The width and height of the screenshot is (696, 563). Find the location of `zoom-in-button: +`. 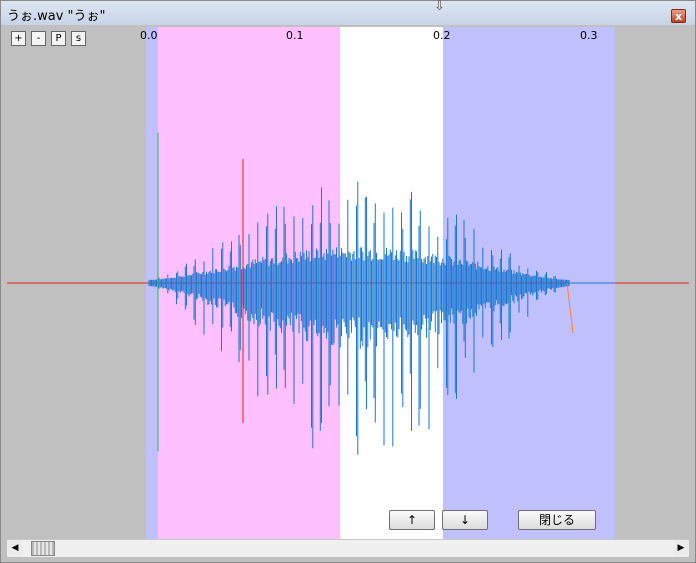

zoom-in-button: + is located at coordinates (18, 38).